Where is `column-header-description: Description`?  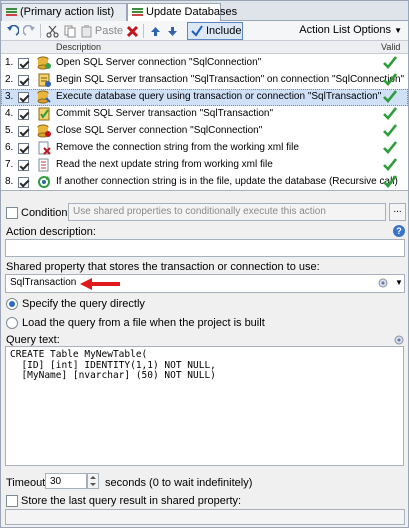 column-header-description: Description is located at coordinates (78, 47).